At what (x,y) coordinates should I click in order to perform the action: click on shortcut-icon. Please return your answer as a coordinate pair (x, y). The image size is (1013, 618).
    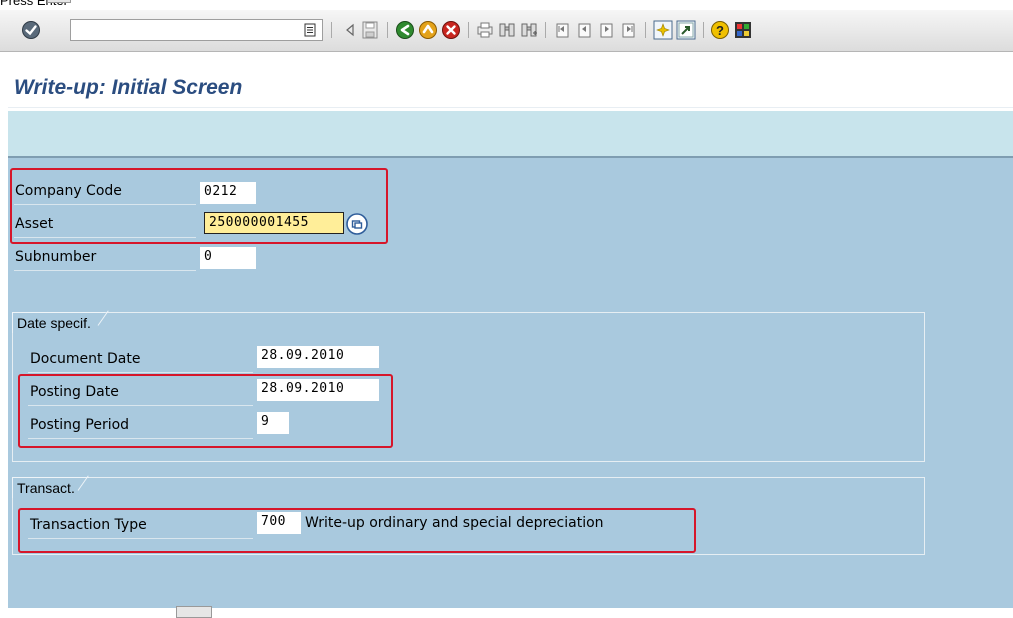
    Looking at the image, I should click on (686, 30).